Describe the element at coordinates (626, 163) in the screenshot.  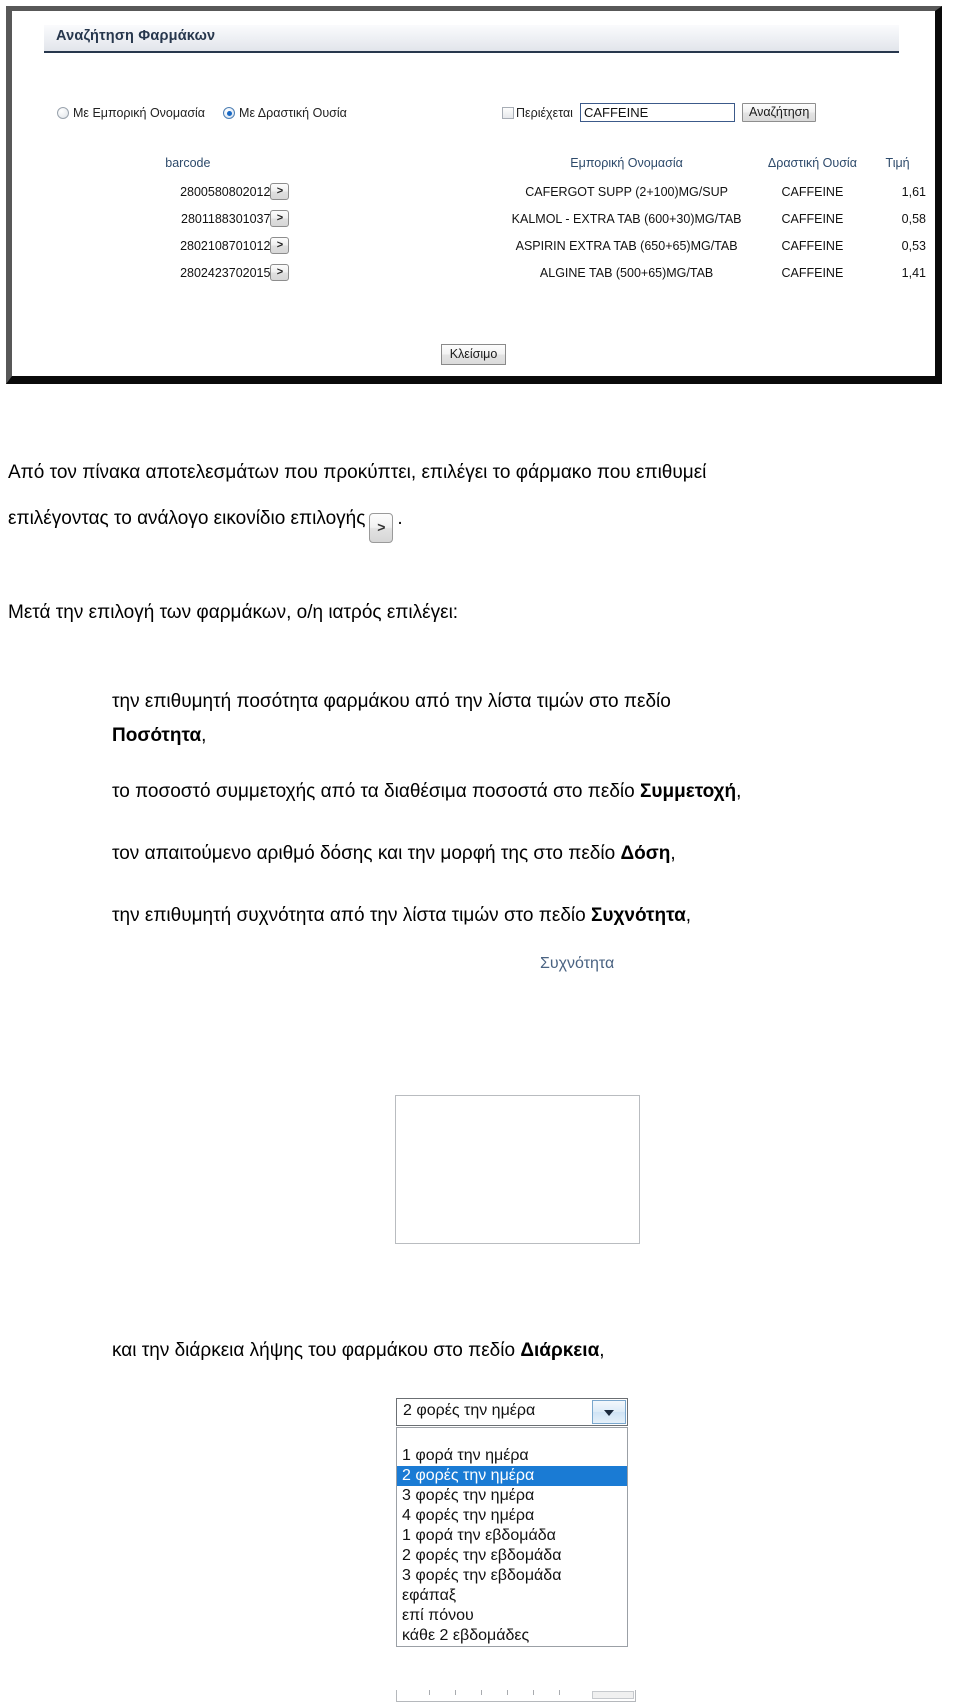
I see `column-header-trade-name: Εμπορική Ονομασία` at that location.